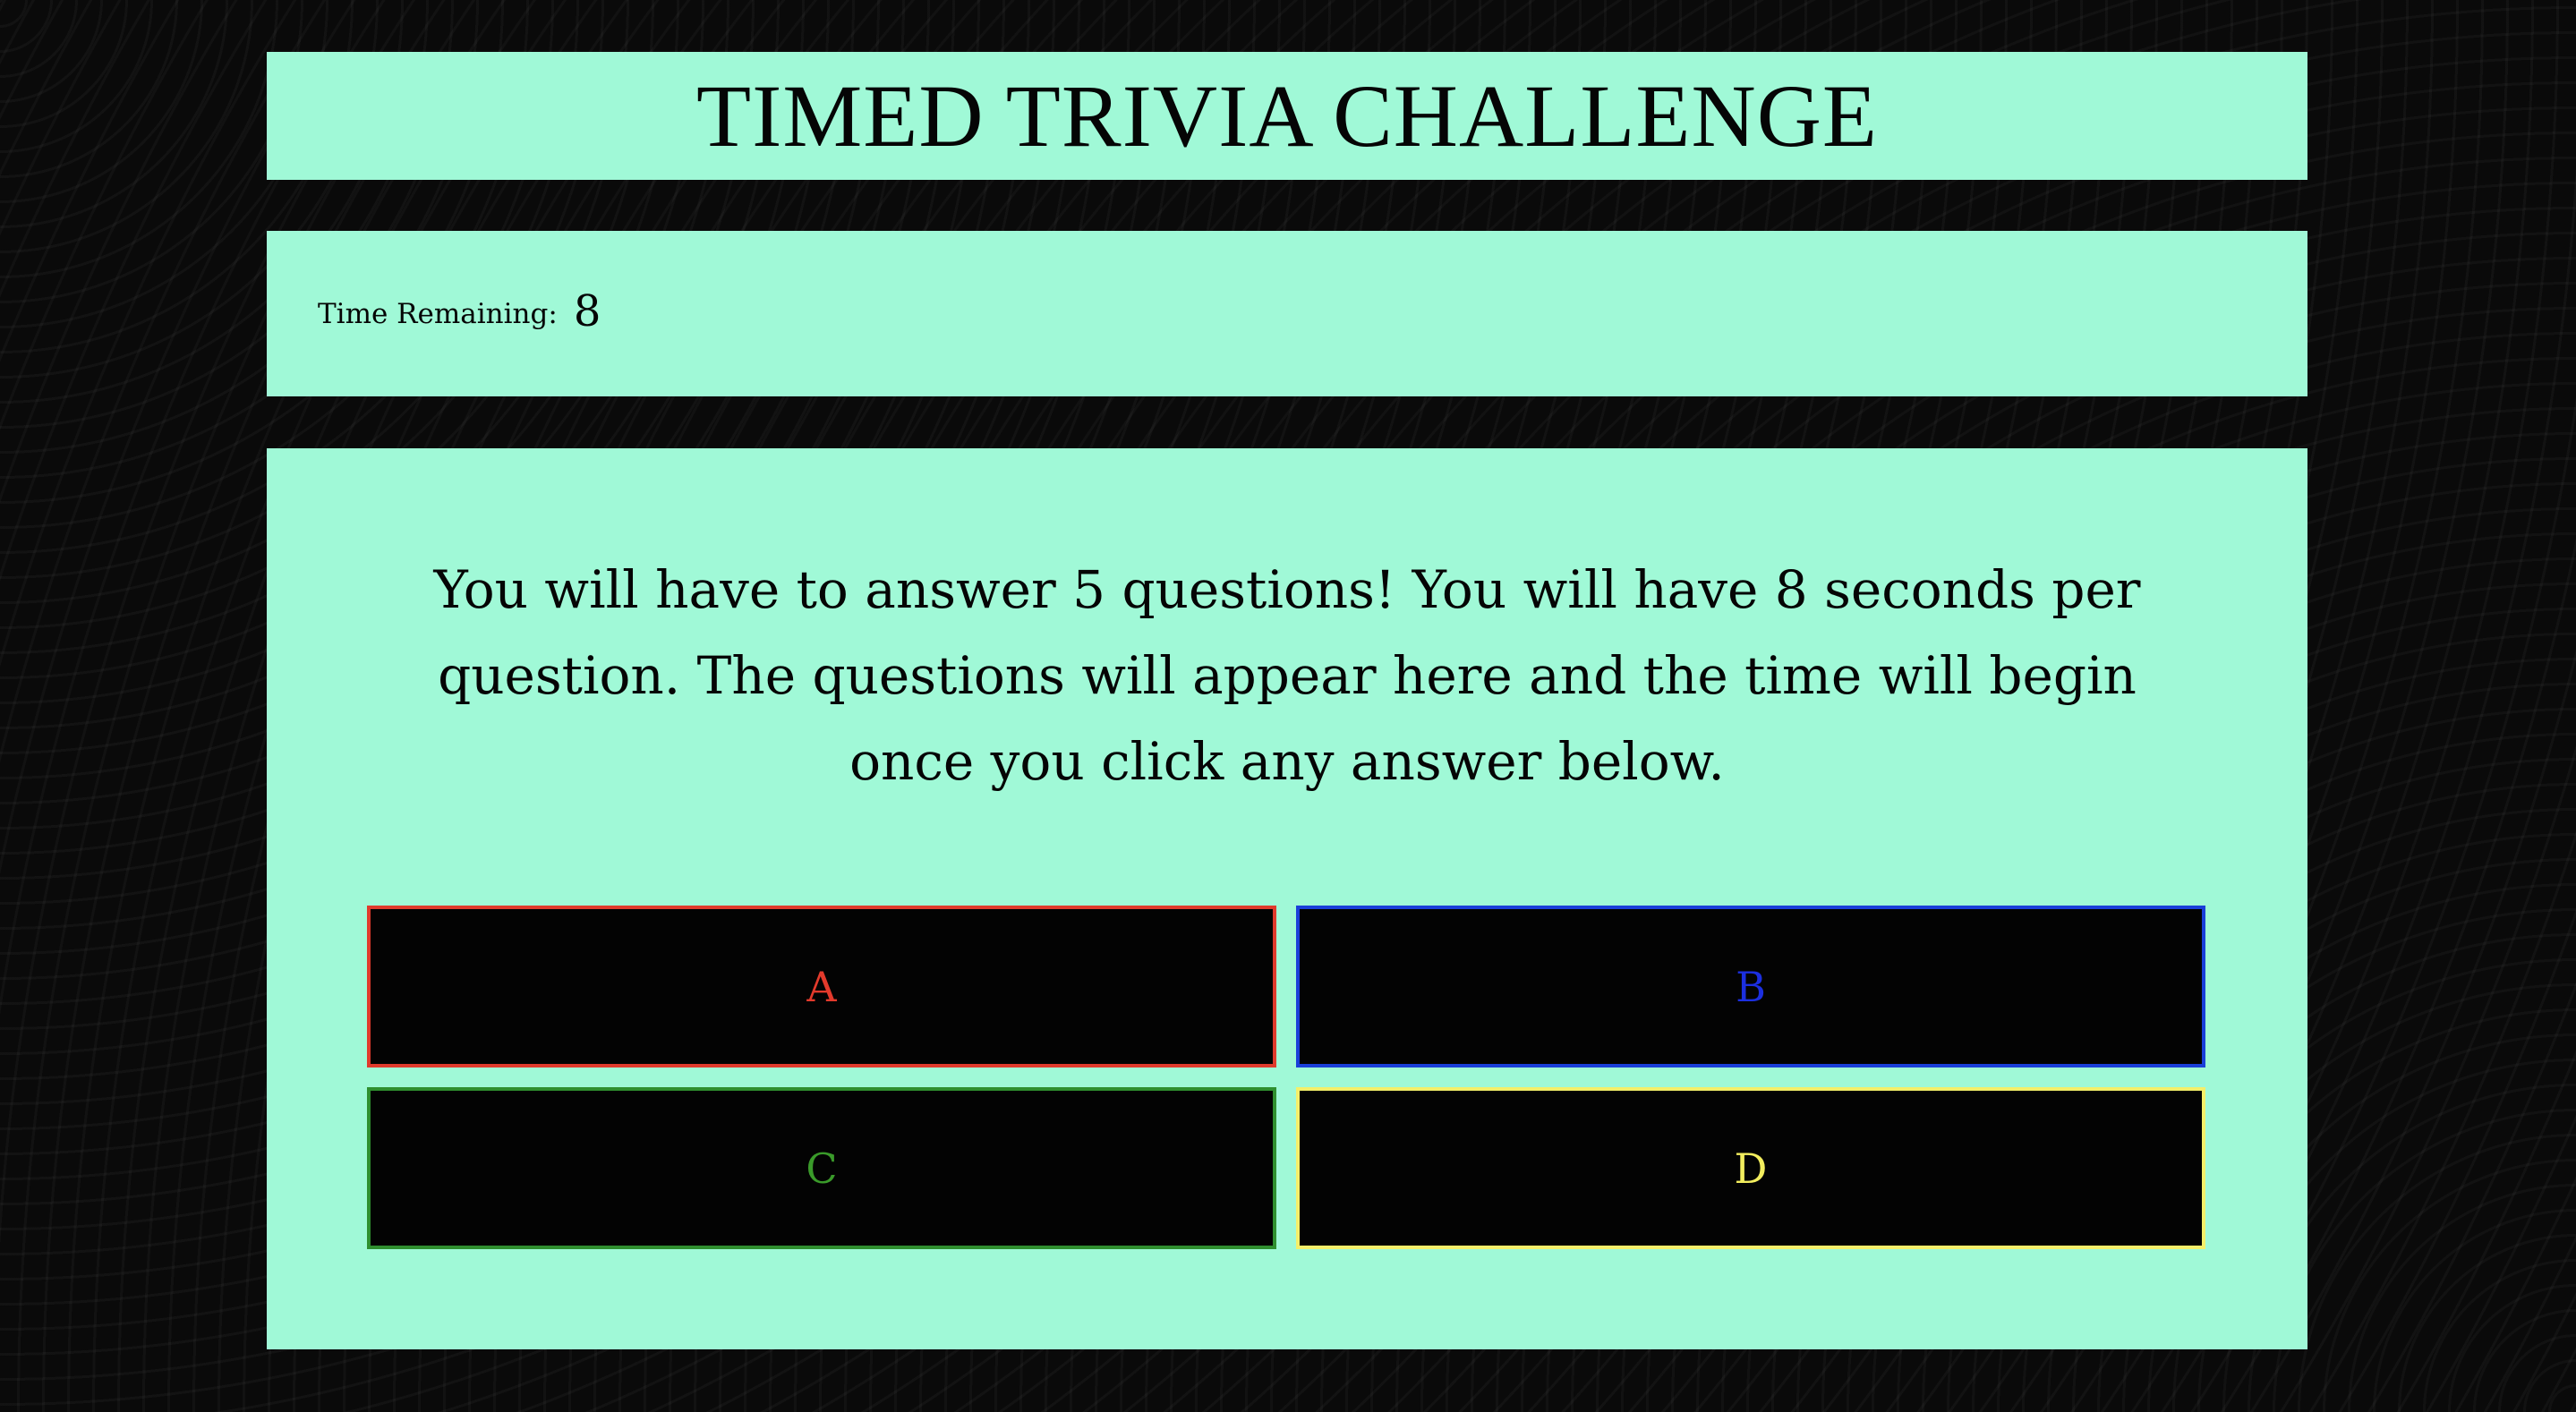  I want to click on answer-button-c: C, so click(821, 1168).